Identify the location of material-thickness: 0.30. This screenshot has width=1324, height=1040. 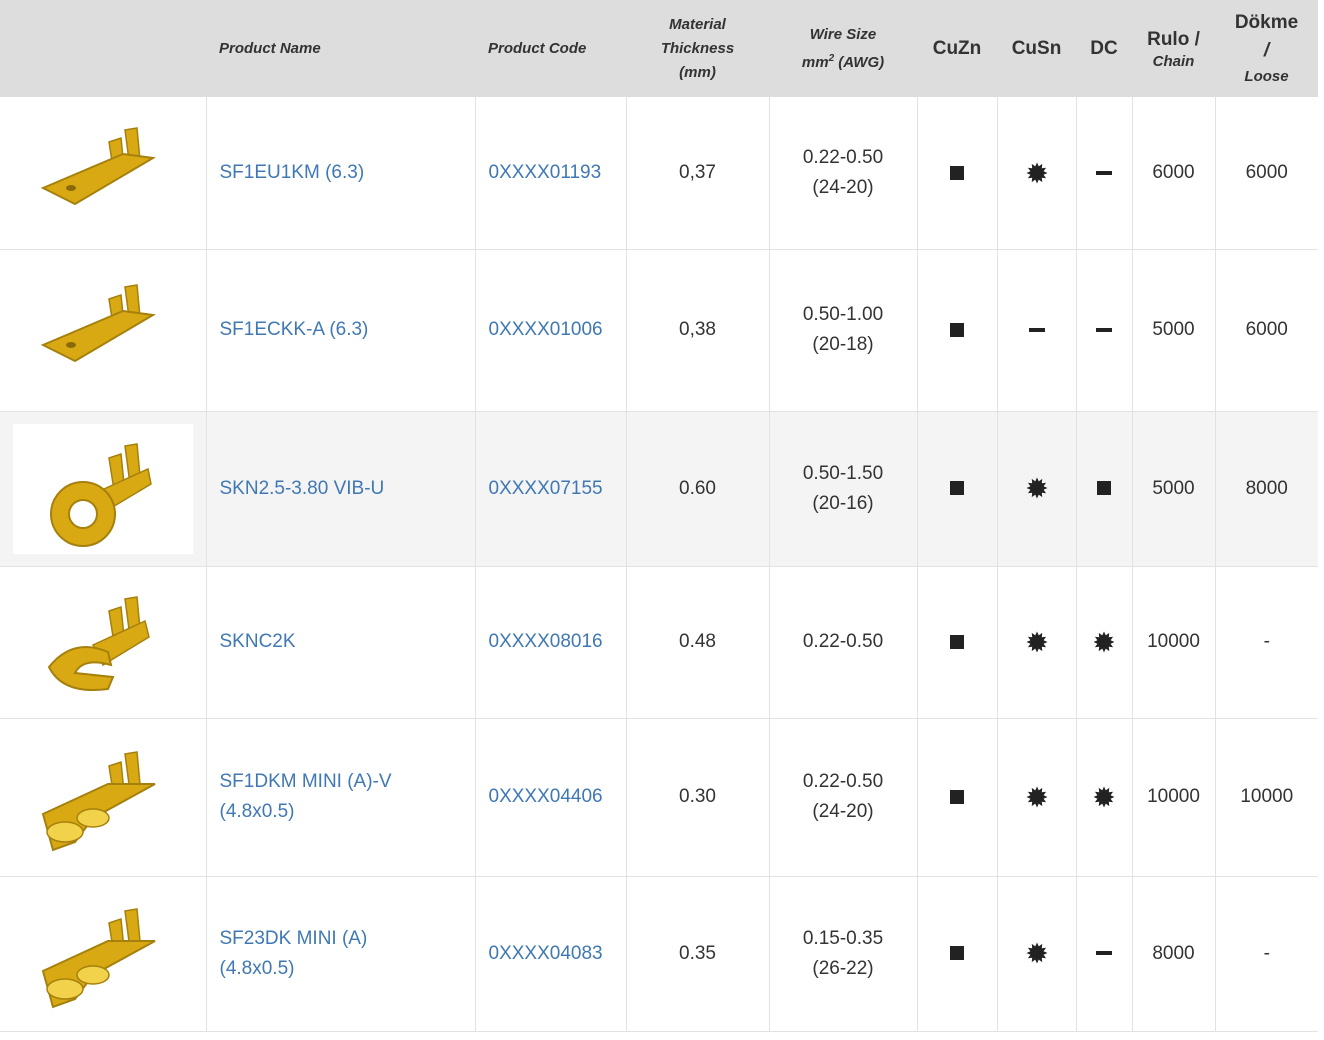
(698, 797).